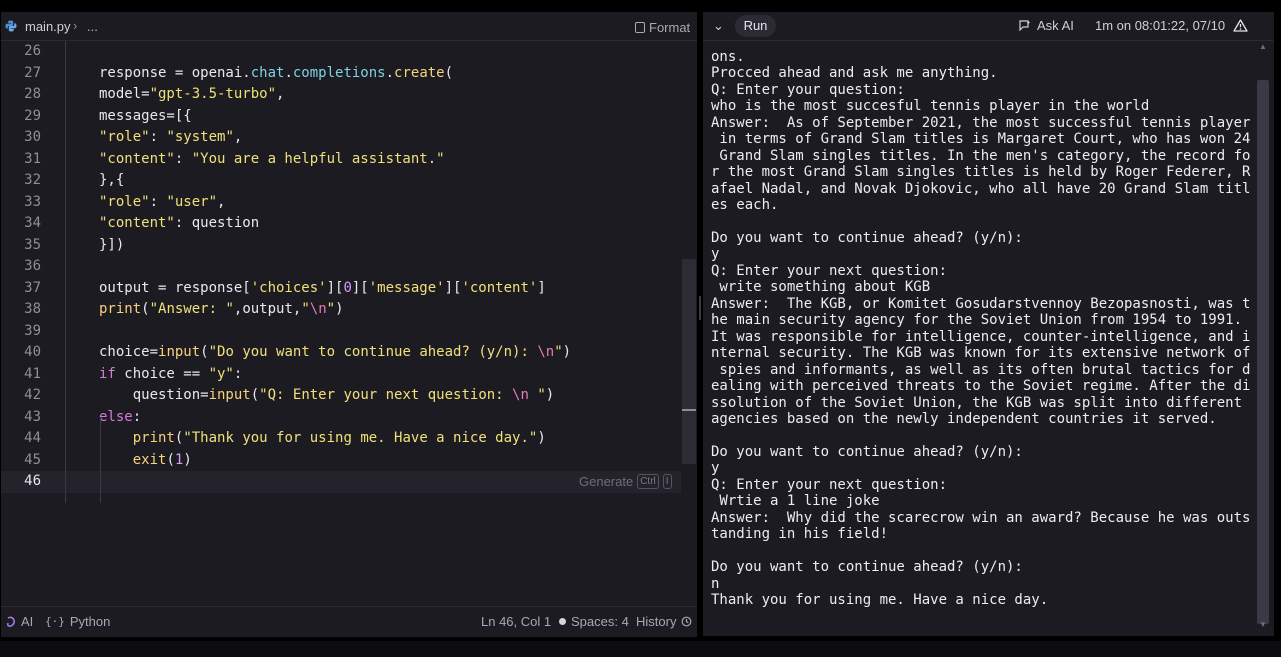 This screenshot has width=1281, height=657. Describe the element at coordinates (221, 309) in the screenshot. I see `code-text: print("Answer: ",output,"\n")` at that location.